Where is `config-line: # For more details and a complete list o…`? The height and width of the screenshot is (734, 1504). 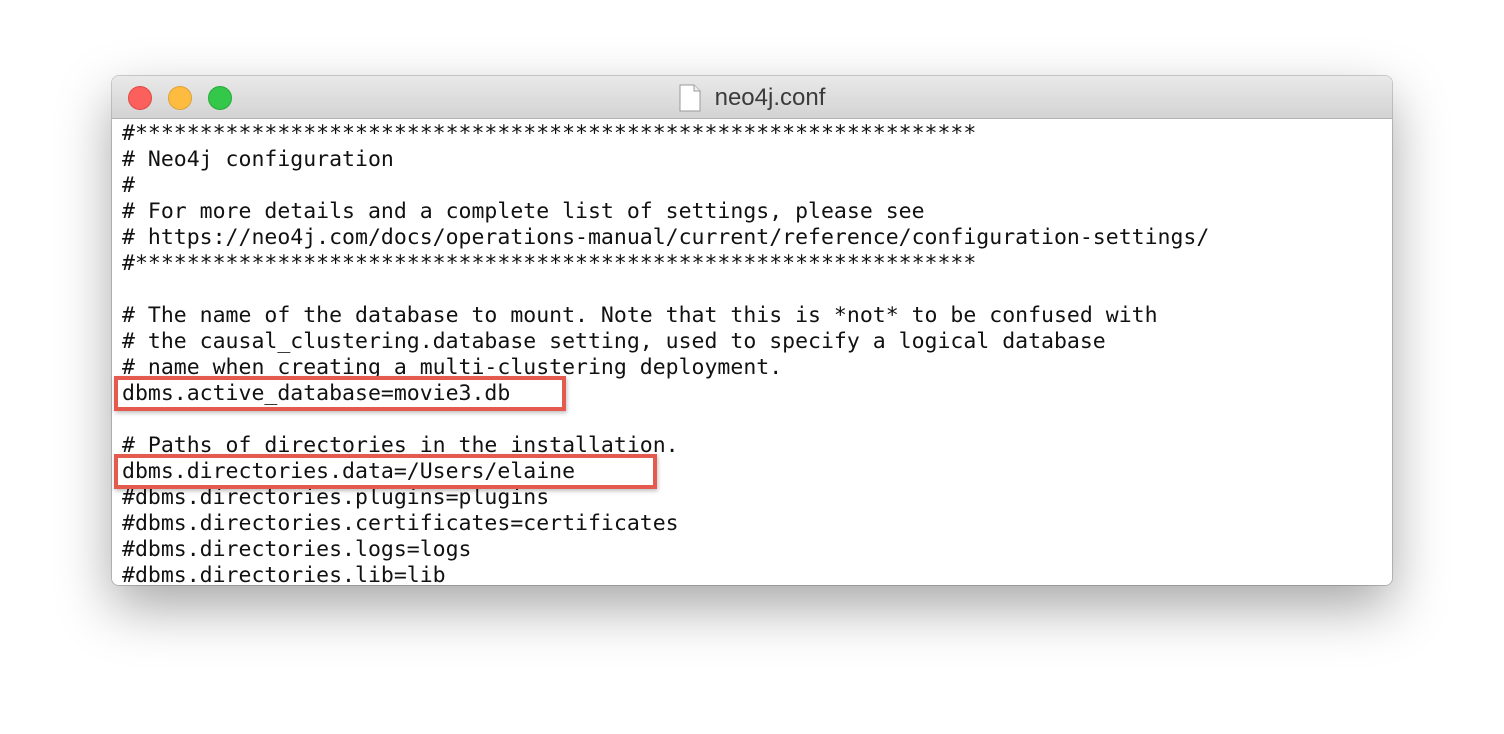
config-line: # For more details and a complete list o… is located at coordinates (523, 212).